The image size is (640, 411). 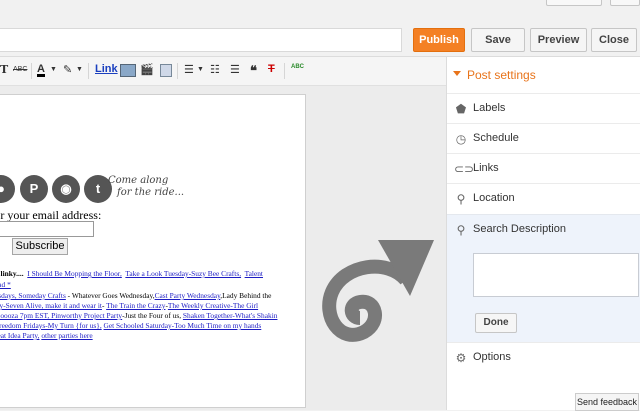 What do you see at coordinates (147, 285) in the screenshot?
I see `linky-line: ead *` at bounding box center [147, 285].